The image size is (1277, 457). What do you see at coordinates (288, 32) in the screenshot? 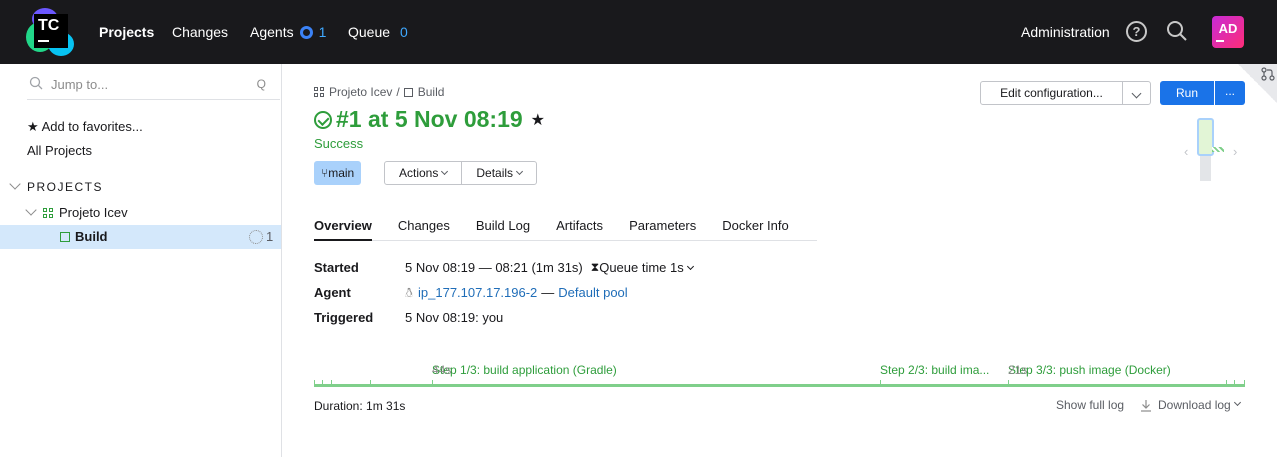
I see `nav-agents: Agents 1` at bounding box center [288, 32].